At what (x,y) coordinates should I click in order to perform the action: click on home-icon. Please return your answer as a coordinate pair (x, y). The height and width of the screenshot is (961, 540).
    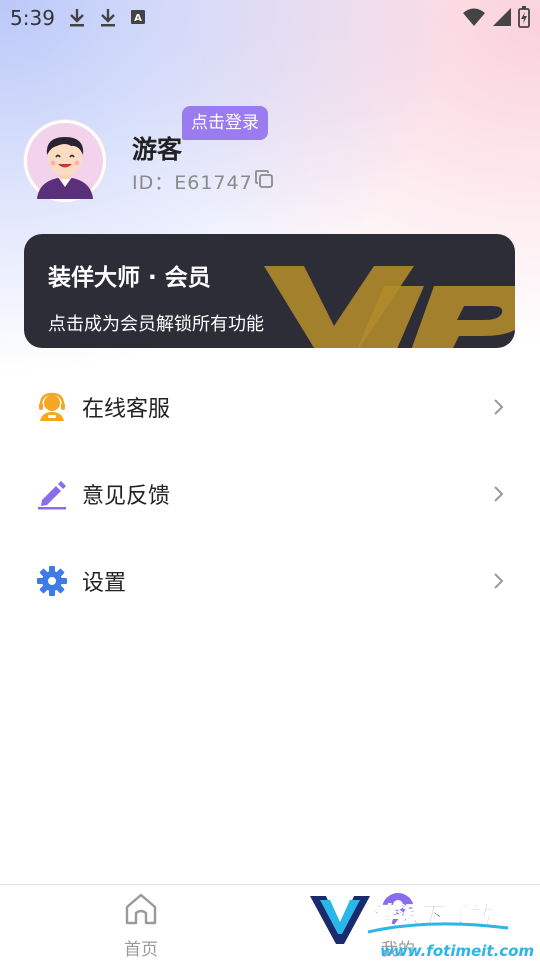
    Looking at the image, I should click on (141, 909).